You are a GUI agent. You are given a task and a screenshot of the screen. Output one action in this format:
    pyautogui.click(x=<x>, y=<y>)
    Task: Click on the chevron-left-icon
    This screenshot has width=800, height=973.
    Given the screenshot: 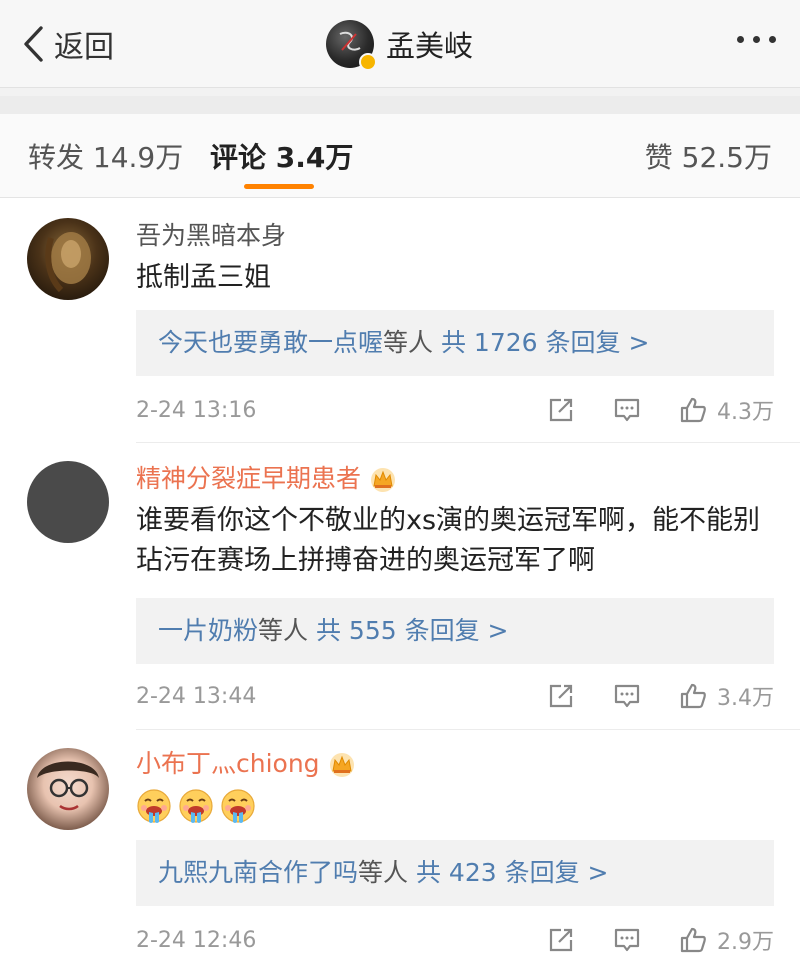 What is the action you would take?
    pyautogui.click(x=33, y=44)
    